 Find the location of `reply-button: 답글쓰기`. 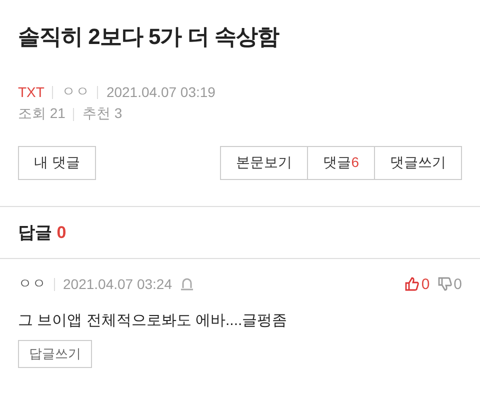

reply-button: 답글쓰기 is located at coordinates (55, 354).